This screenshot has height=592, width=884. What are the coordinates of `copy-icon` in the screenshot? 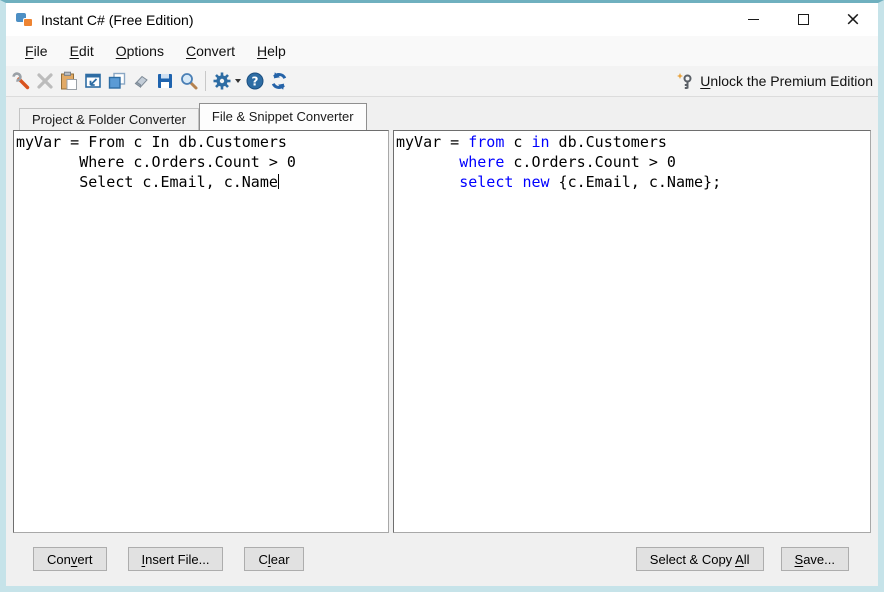 It's located at (117, 81).